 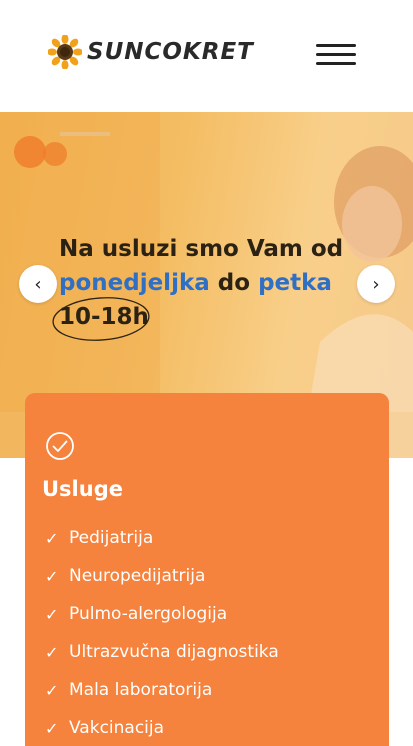 I want to click on hero-hours-block: 10-18h, so click(x=101, y=319).